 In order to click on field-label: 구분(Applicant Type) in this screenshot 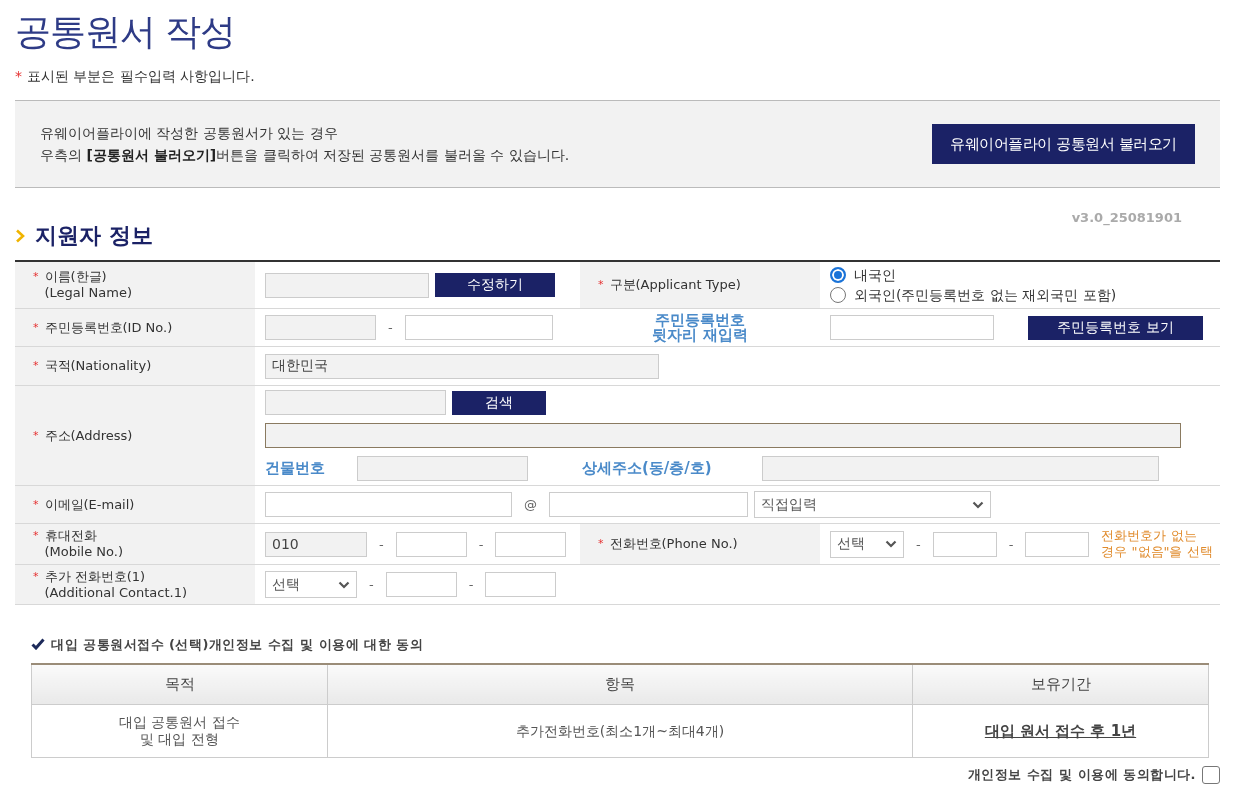, I will do `click(675, 285)`.